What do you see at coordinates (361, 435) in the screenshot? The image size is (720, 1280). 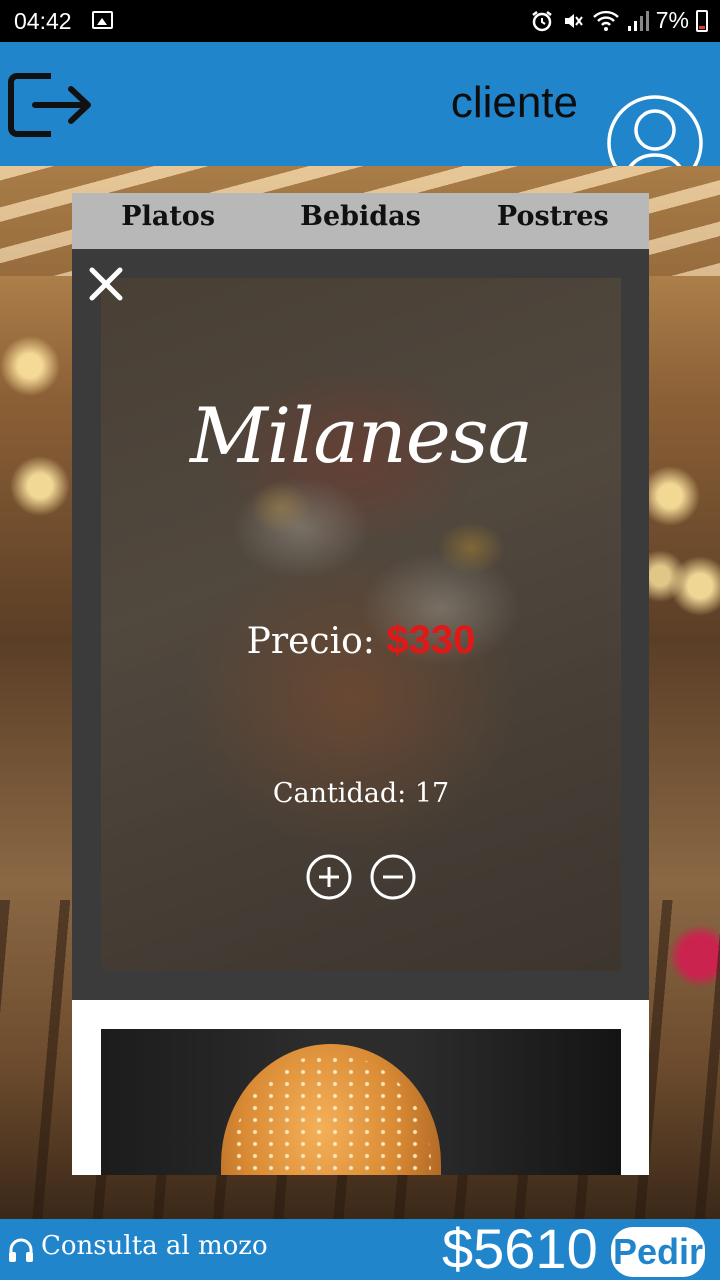 I see `dish-name: Milanesa` at bounding box center [361, 435].